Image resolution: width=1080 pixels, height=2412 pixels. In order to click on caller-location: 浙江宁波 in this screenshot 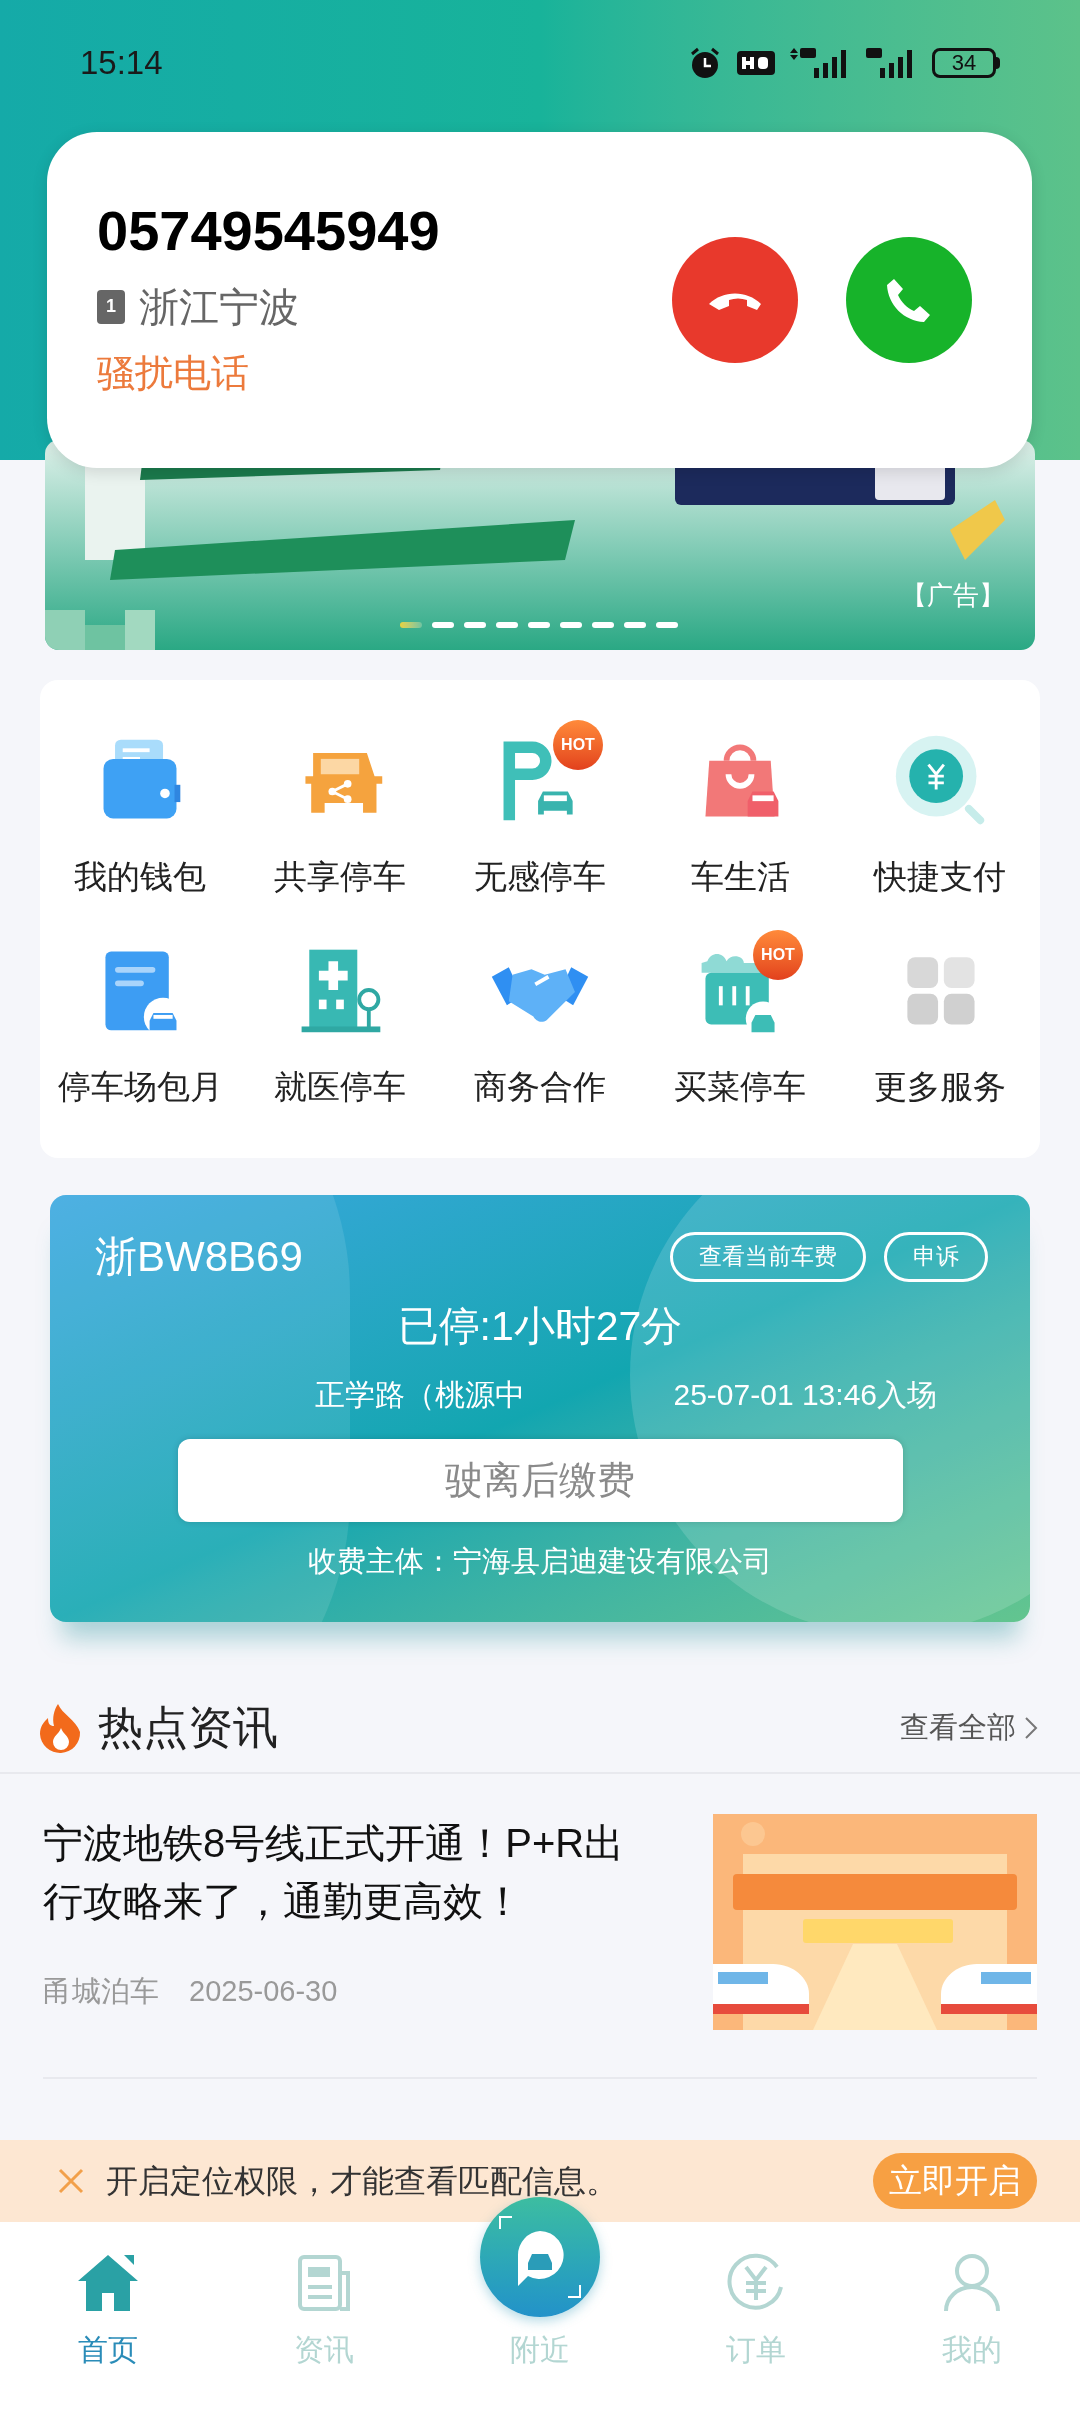, I will do `click(219, 307)`.